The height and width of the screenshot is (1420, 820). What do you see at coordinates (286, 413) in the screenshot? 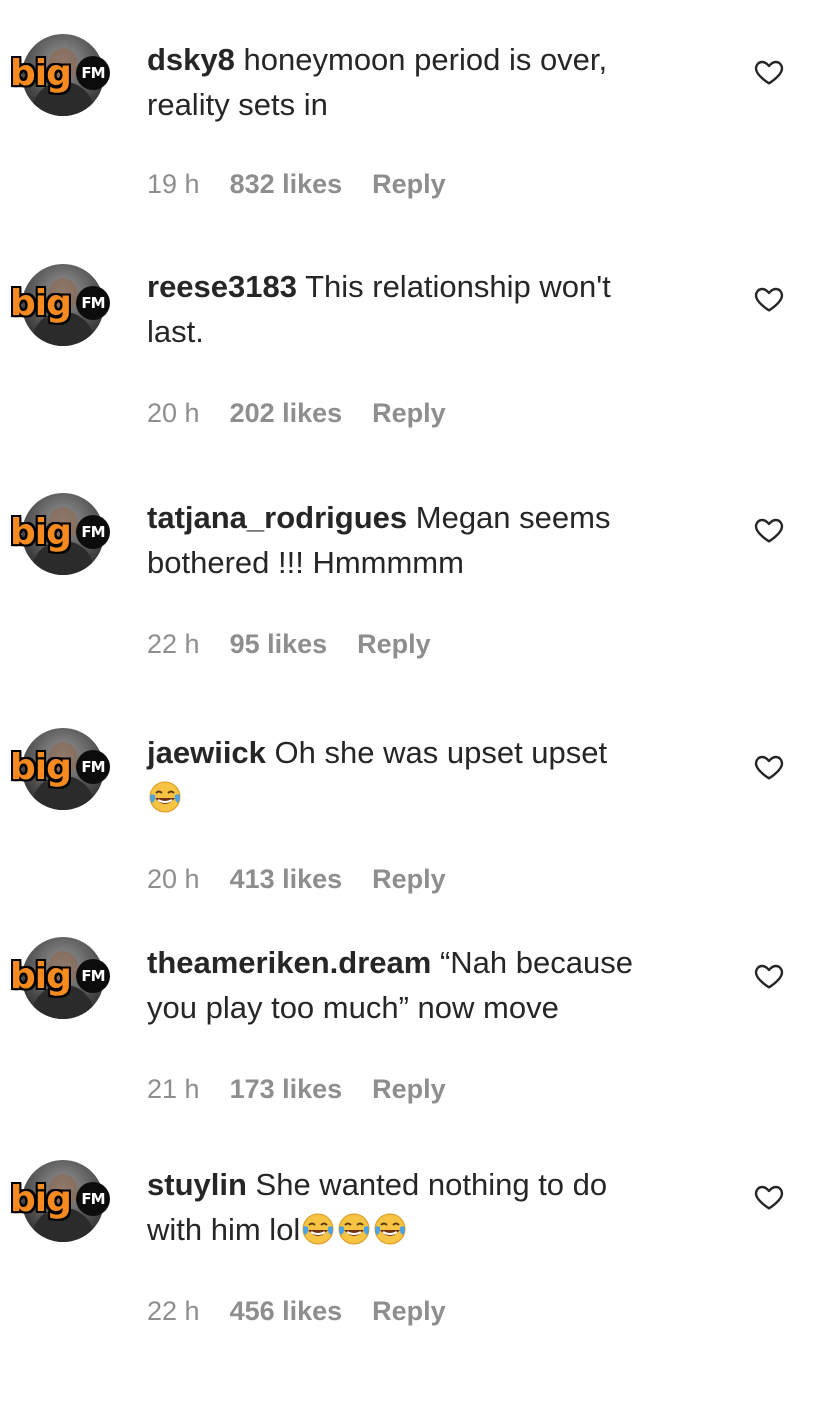
I see `comment-likes: 202 likes` at bounding box center [286, 413].